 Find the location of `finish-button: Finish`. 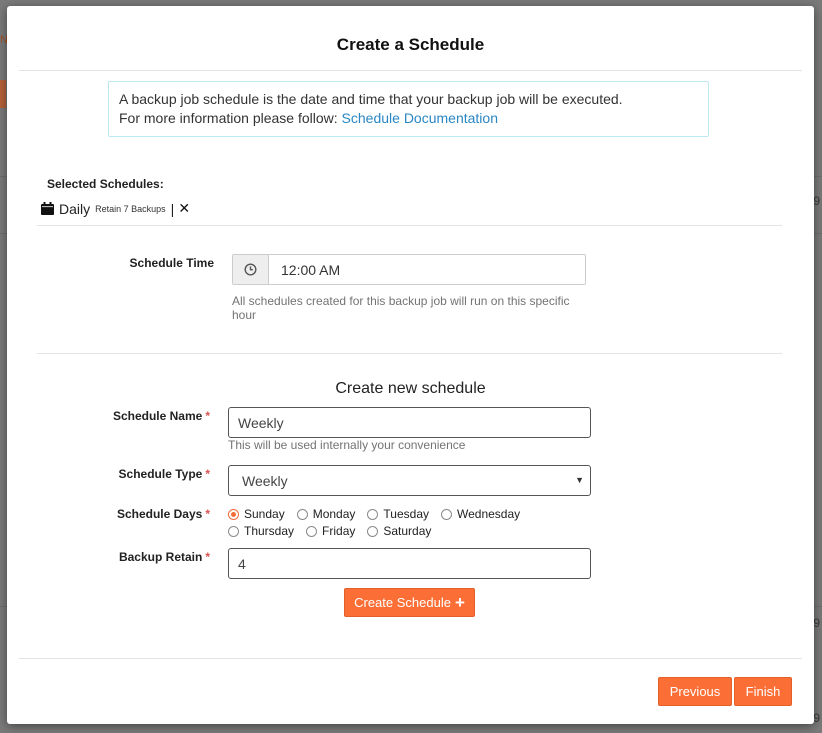

finish-button: Finish is located at coordinates (763, 691).